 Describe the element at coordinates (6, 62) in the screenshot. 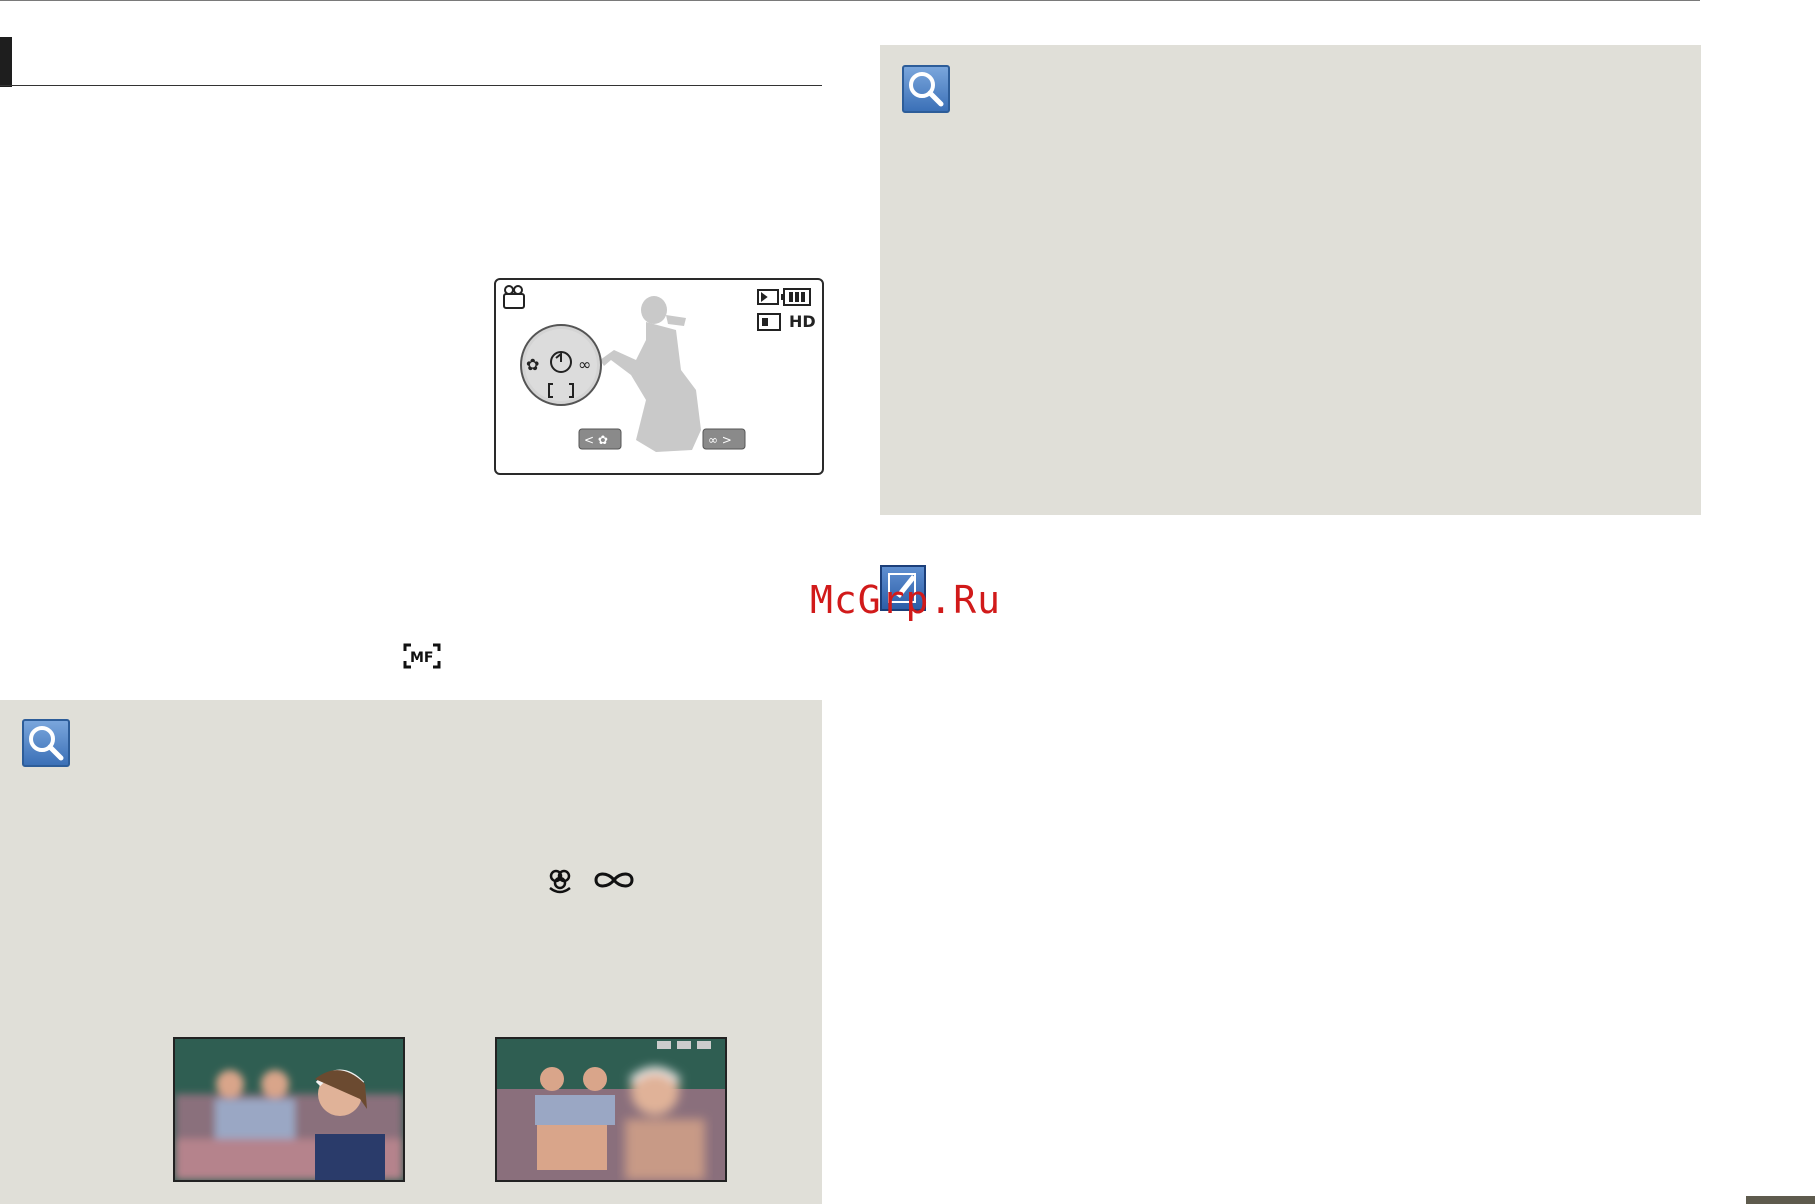

I see `section-marker` at that location.